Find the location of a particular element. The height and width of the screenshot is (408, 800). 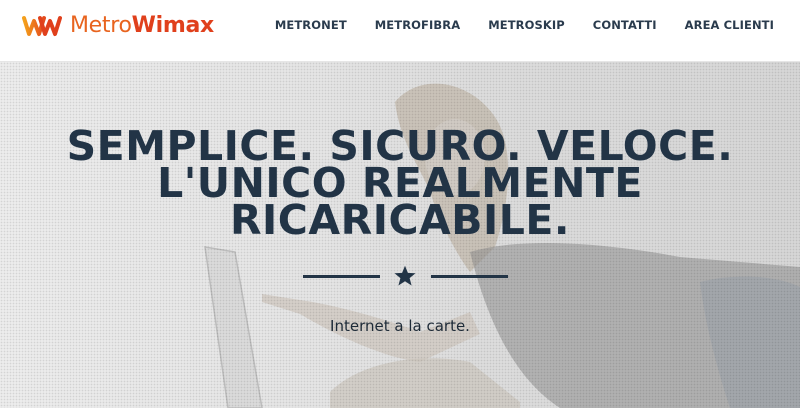

divider-line-left is located at coordinates (341, 276).